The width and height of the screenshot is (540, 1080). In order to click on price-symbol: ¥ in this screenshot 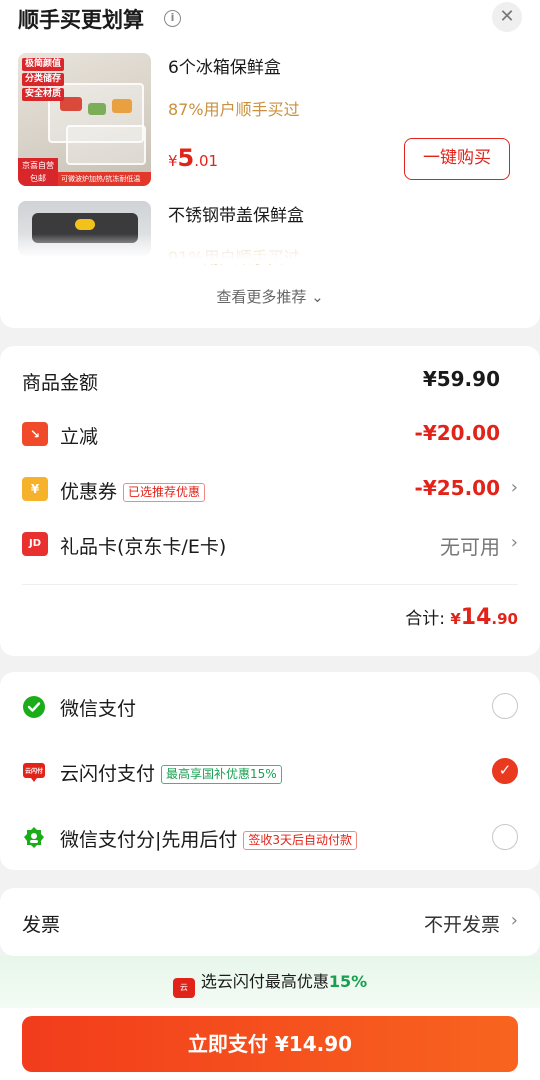, I will do `click(173, 161)`.